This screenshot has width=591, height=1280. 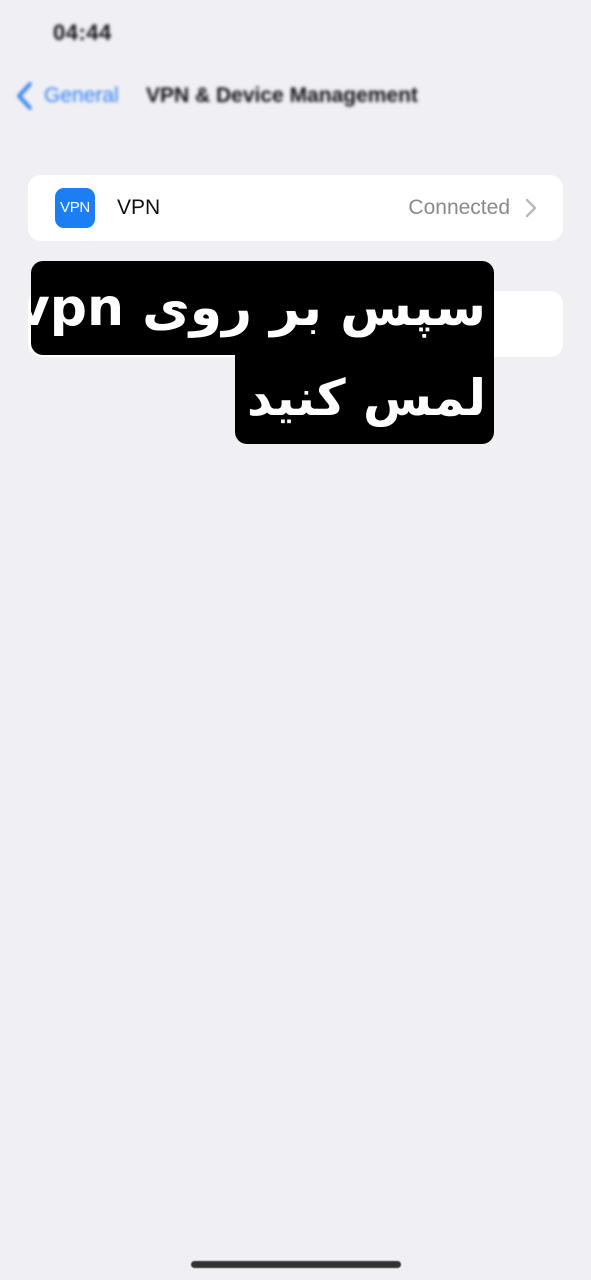 I want to click on instruction-line-1: سپس بر روی vpn, so click(x=262, y=308).